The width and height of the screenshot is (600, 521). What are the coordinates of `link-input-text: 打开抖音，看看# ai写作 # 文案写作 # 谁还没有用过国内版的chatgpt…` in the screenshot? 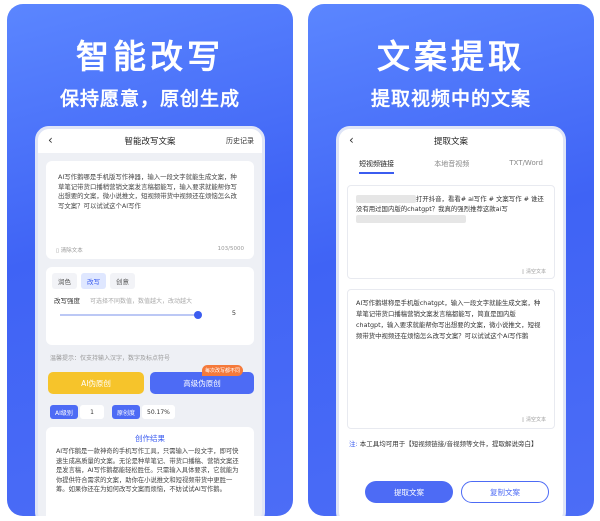 It's located at (451, 209).